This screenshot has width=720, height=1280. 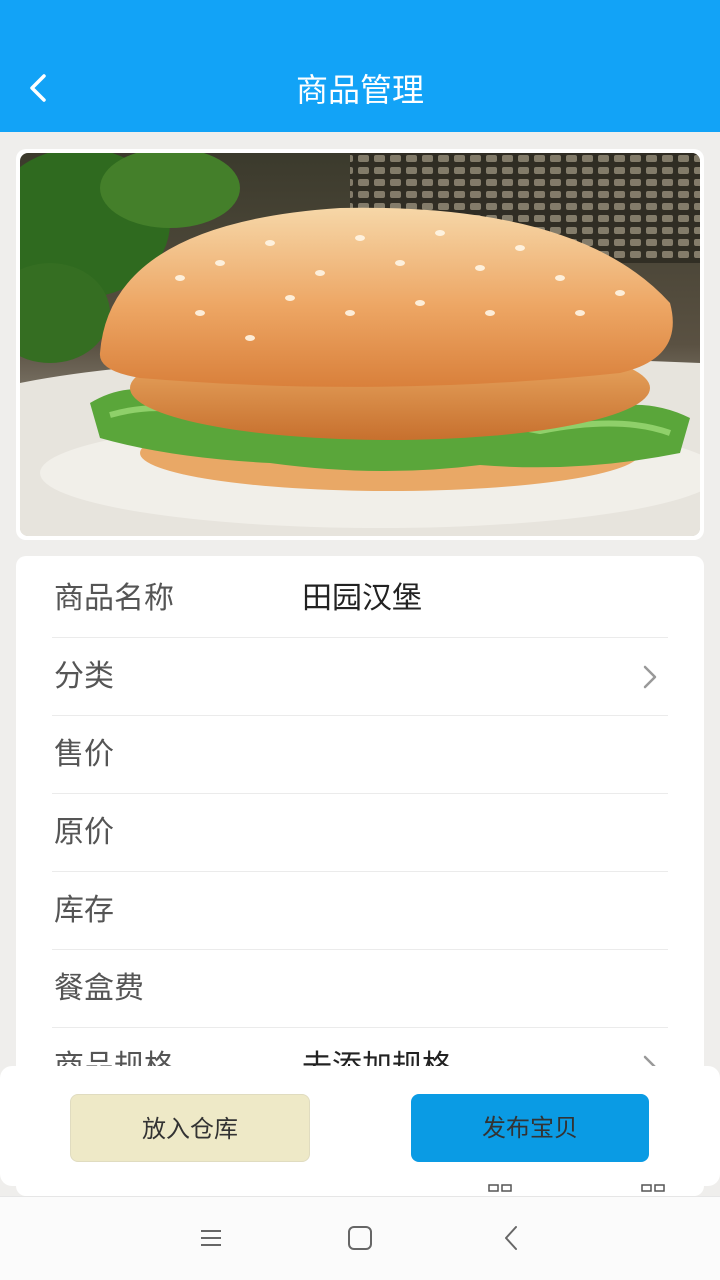 I want to click on system-nav-bar, so click(x=360, y=1238).